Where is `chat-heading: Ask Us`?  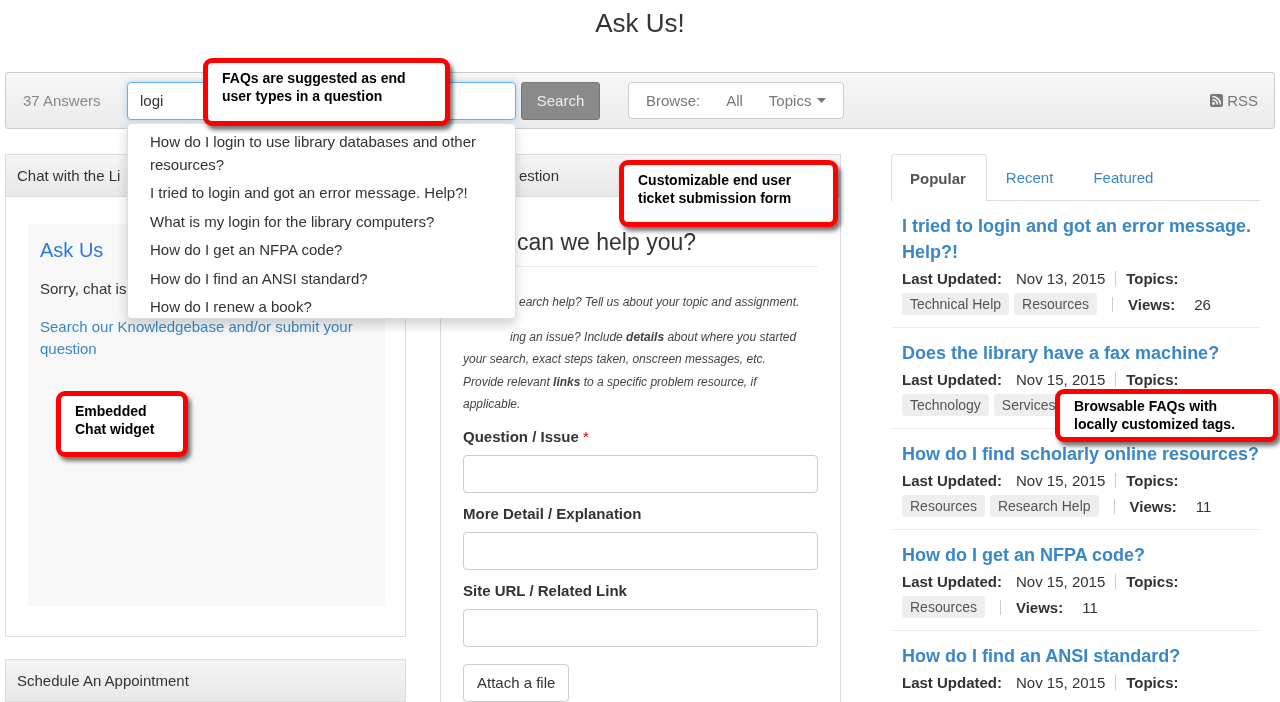
chat-heading: Ask Us is located at coordinates (72, 250).